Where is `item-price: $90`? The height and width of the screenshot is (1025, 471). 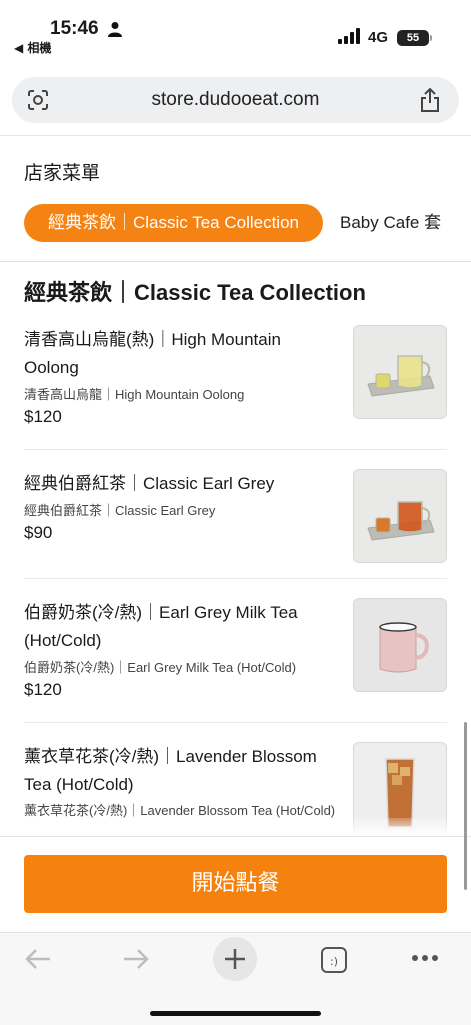
item-price: $90 is located at coordinates (38, 532).